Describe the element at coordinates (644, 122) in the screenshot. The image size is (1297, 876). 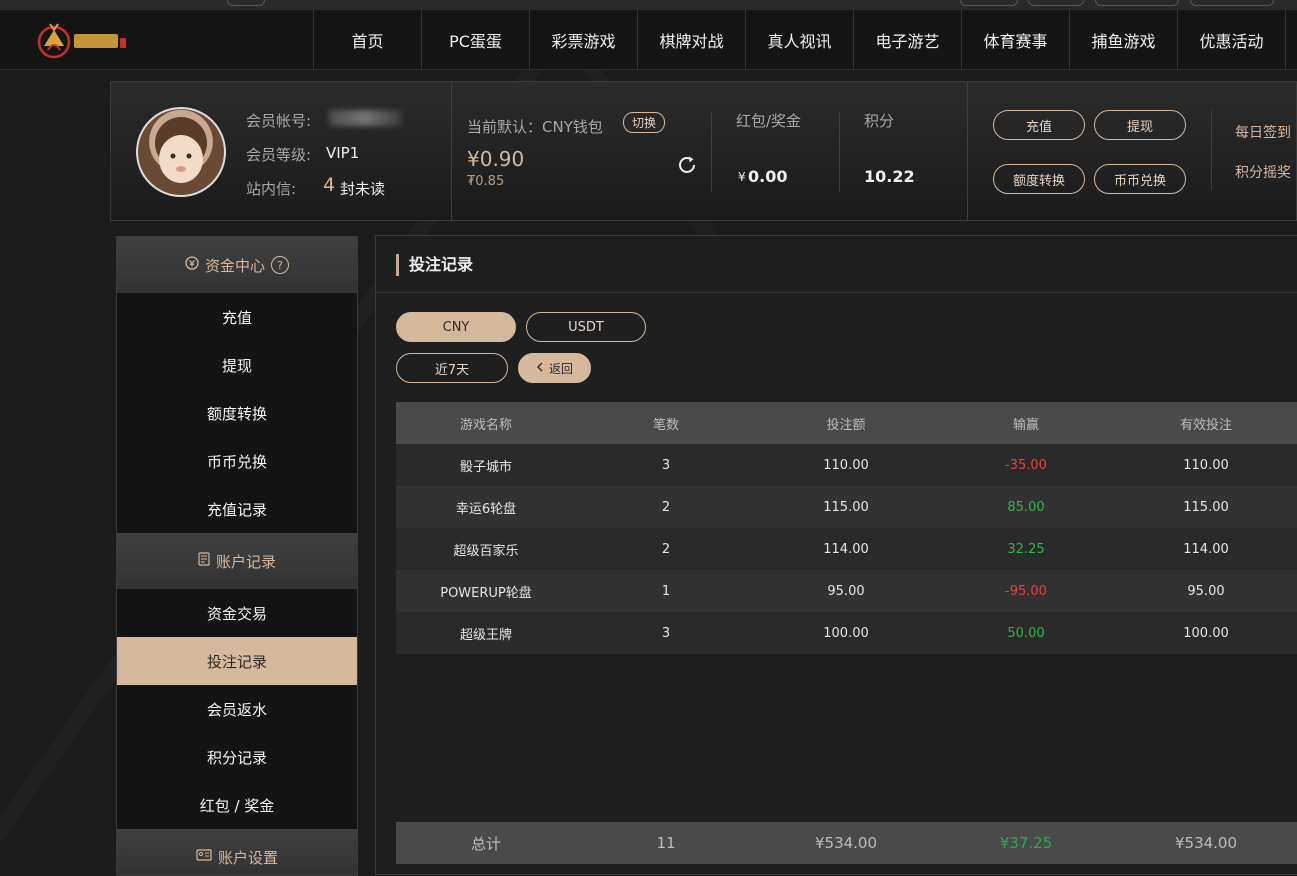
I see `wallet-switch-button: 切换` at that location.